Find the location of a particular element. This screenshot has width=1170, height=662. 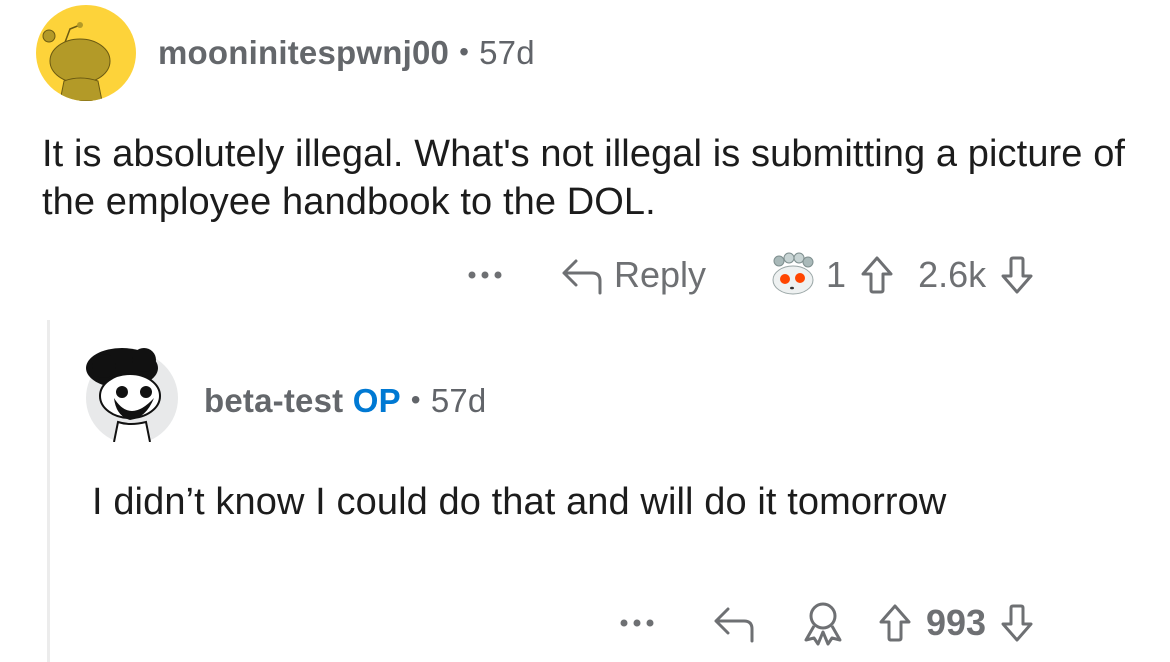

avatar-beta-test is located at coordinates (132, 394).